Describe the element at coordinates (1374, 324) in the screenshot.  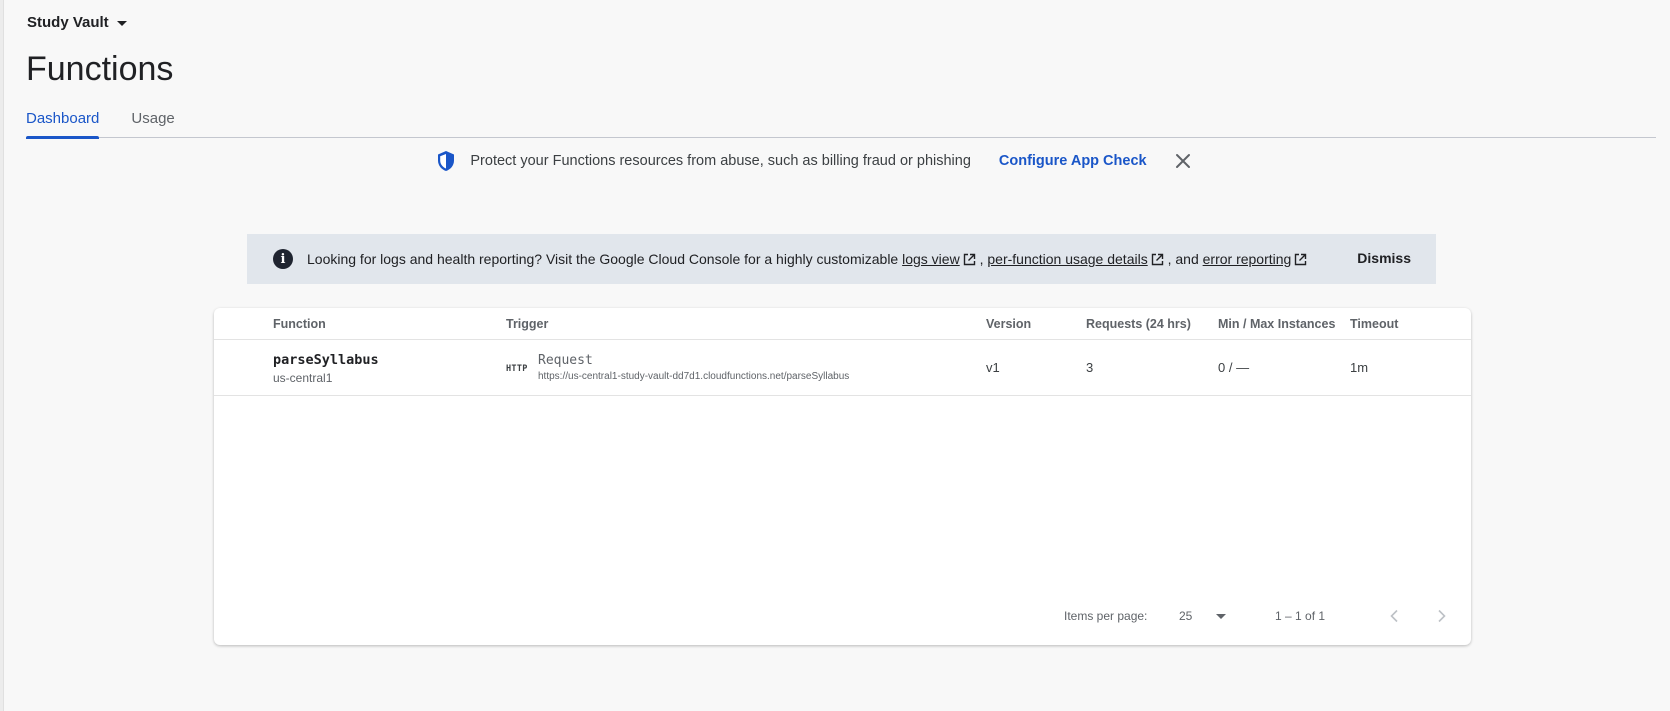
I see `column-header-timeout: Timeout` at that location.